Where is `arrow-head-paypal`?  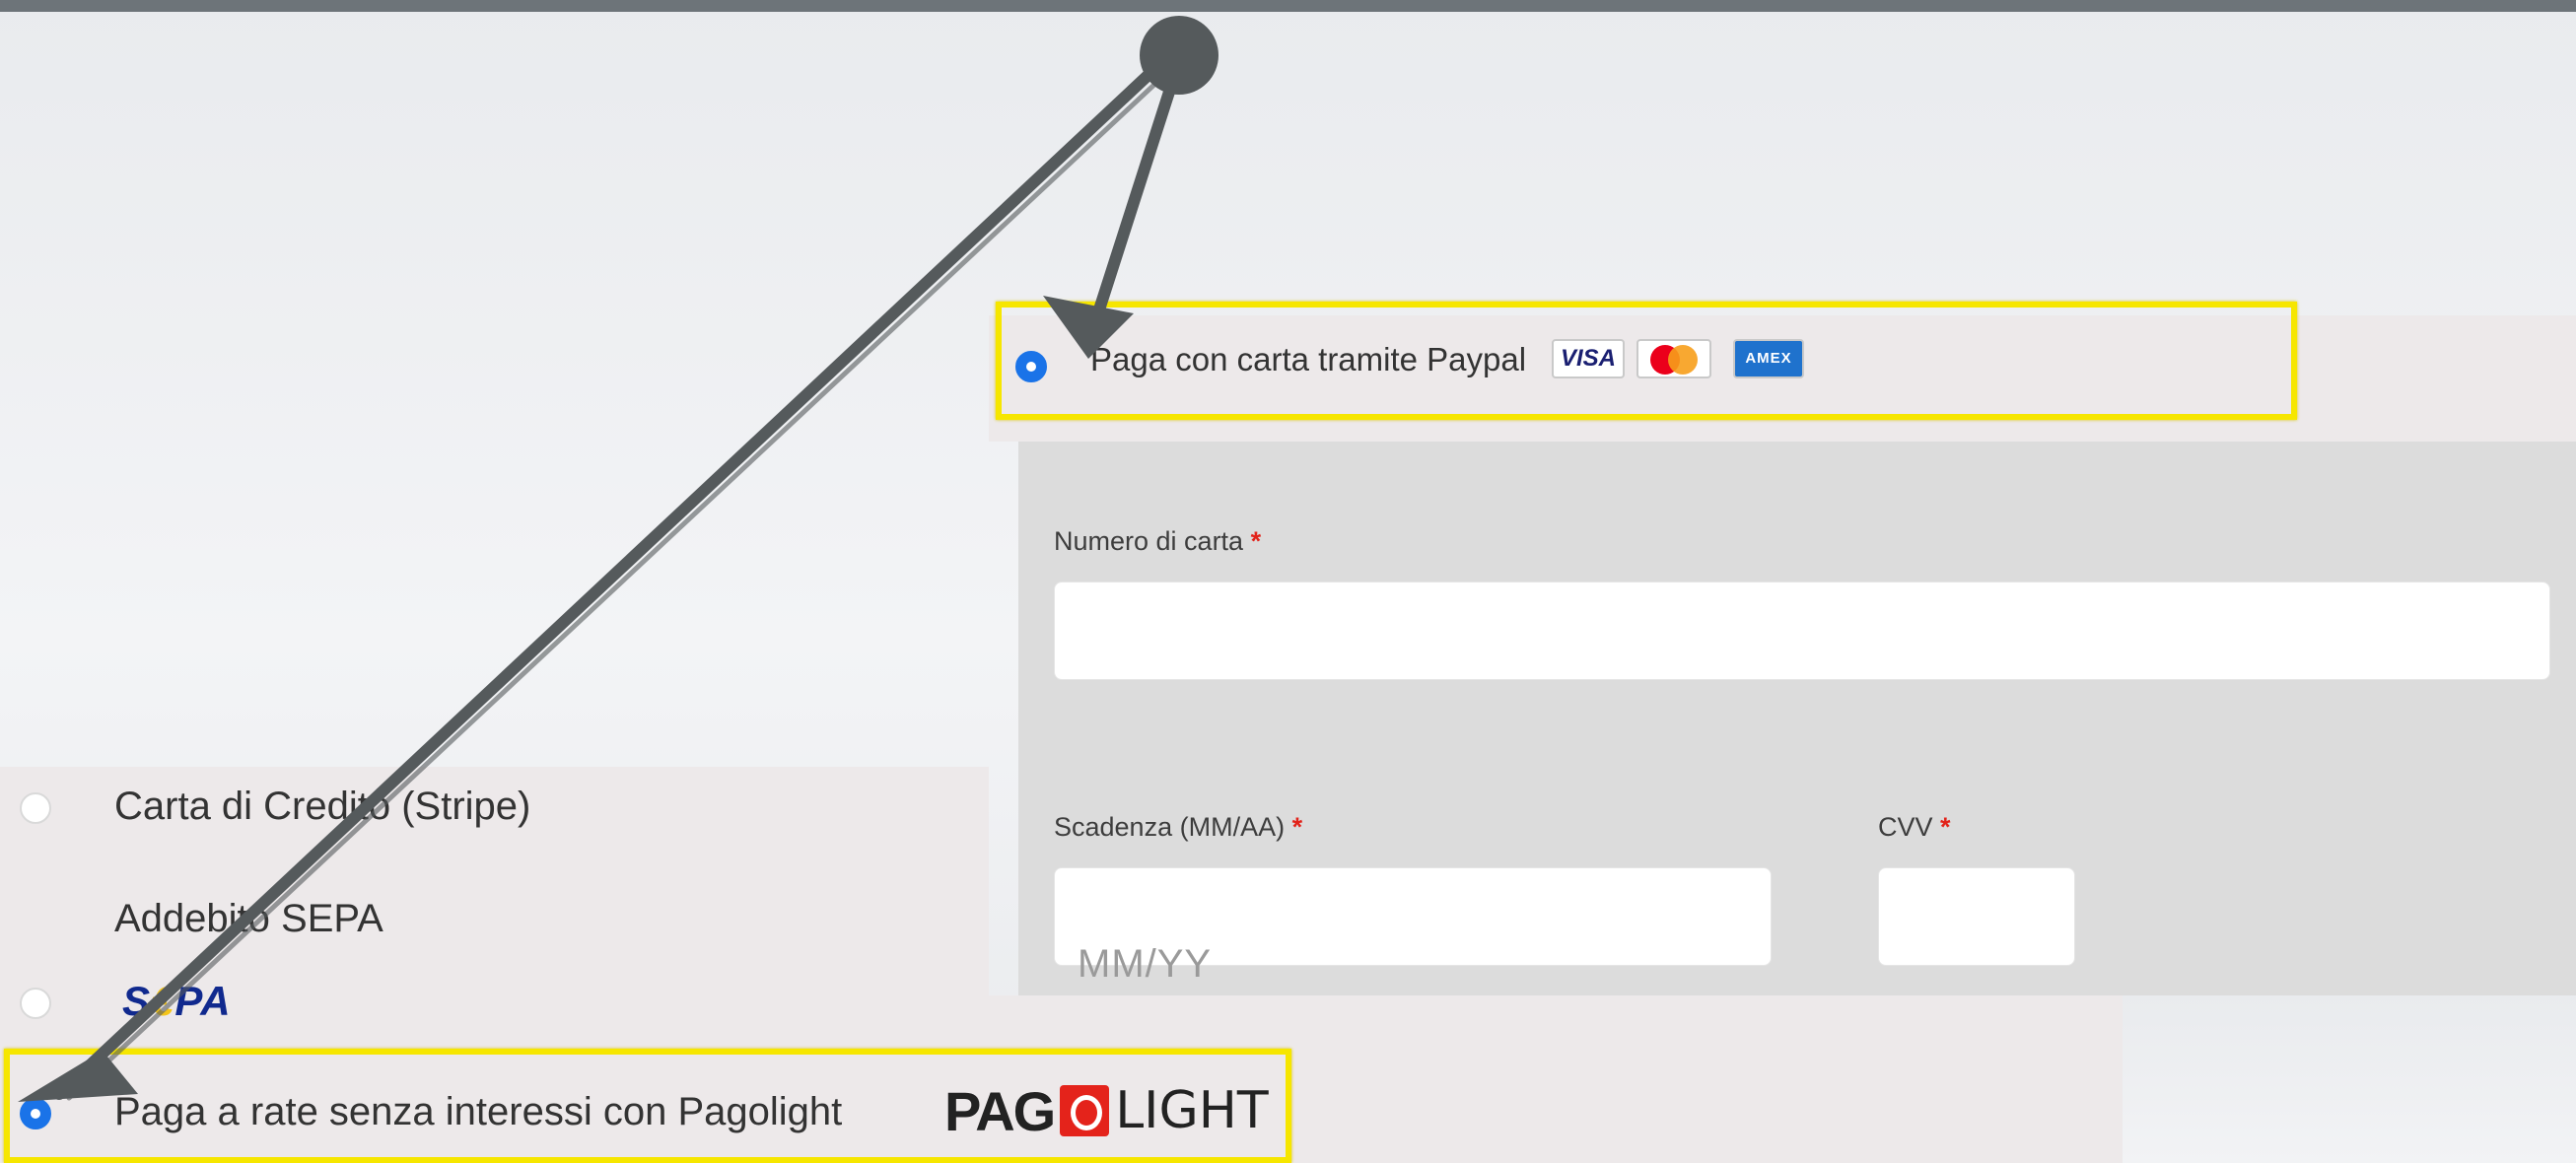
arrow-head-paypal is located at coordinates (1088, 327).